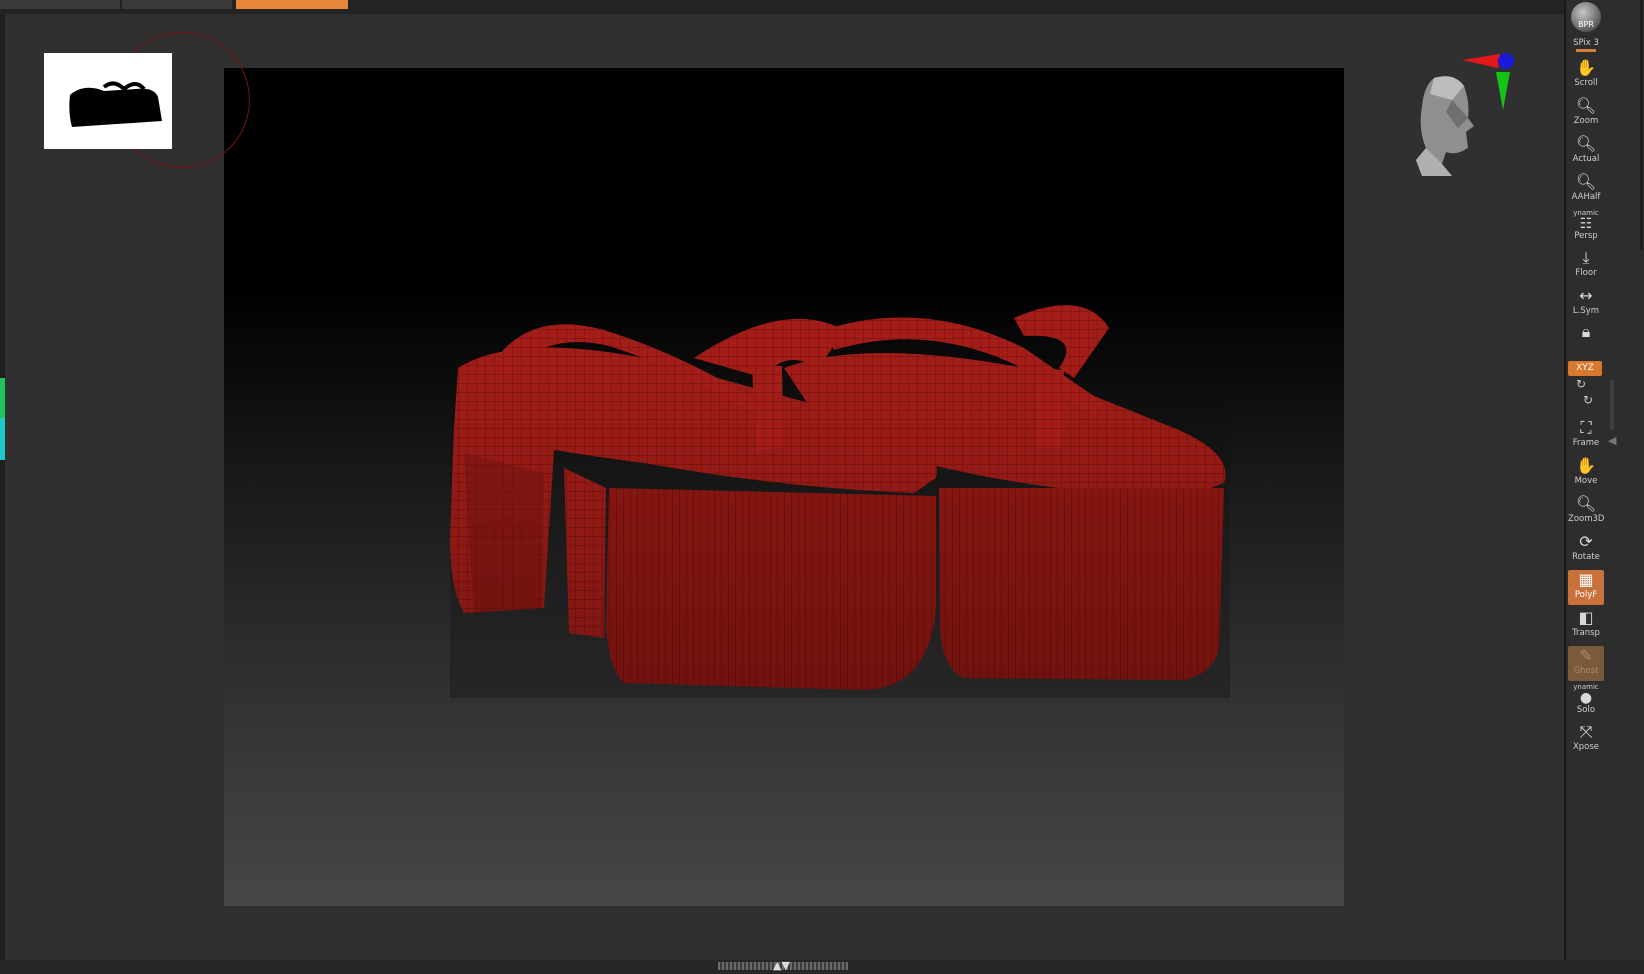 The image size is (1644, 974). I want to click on frame-icon: ⛶, so click(1586, 427).